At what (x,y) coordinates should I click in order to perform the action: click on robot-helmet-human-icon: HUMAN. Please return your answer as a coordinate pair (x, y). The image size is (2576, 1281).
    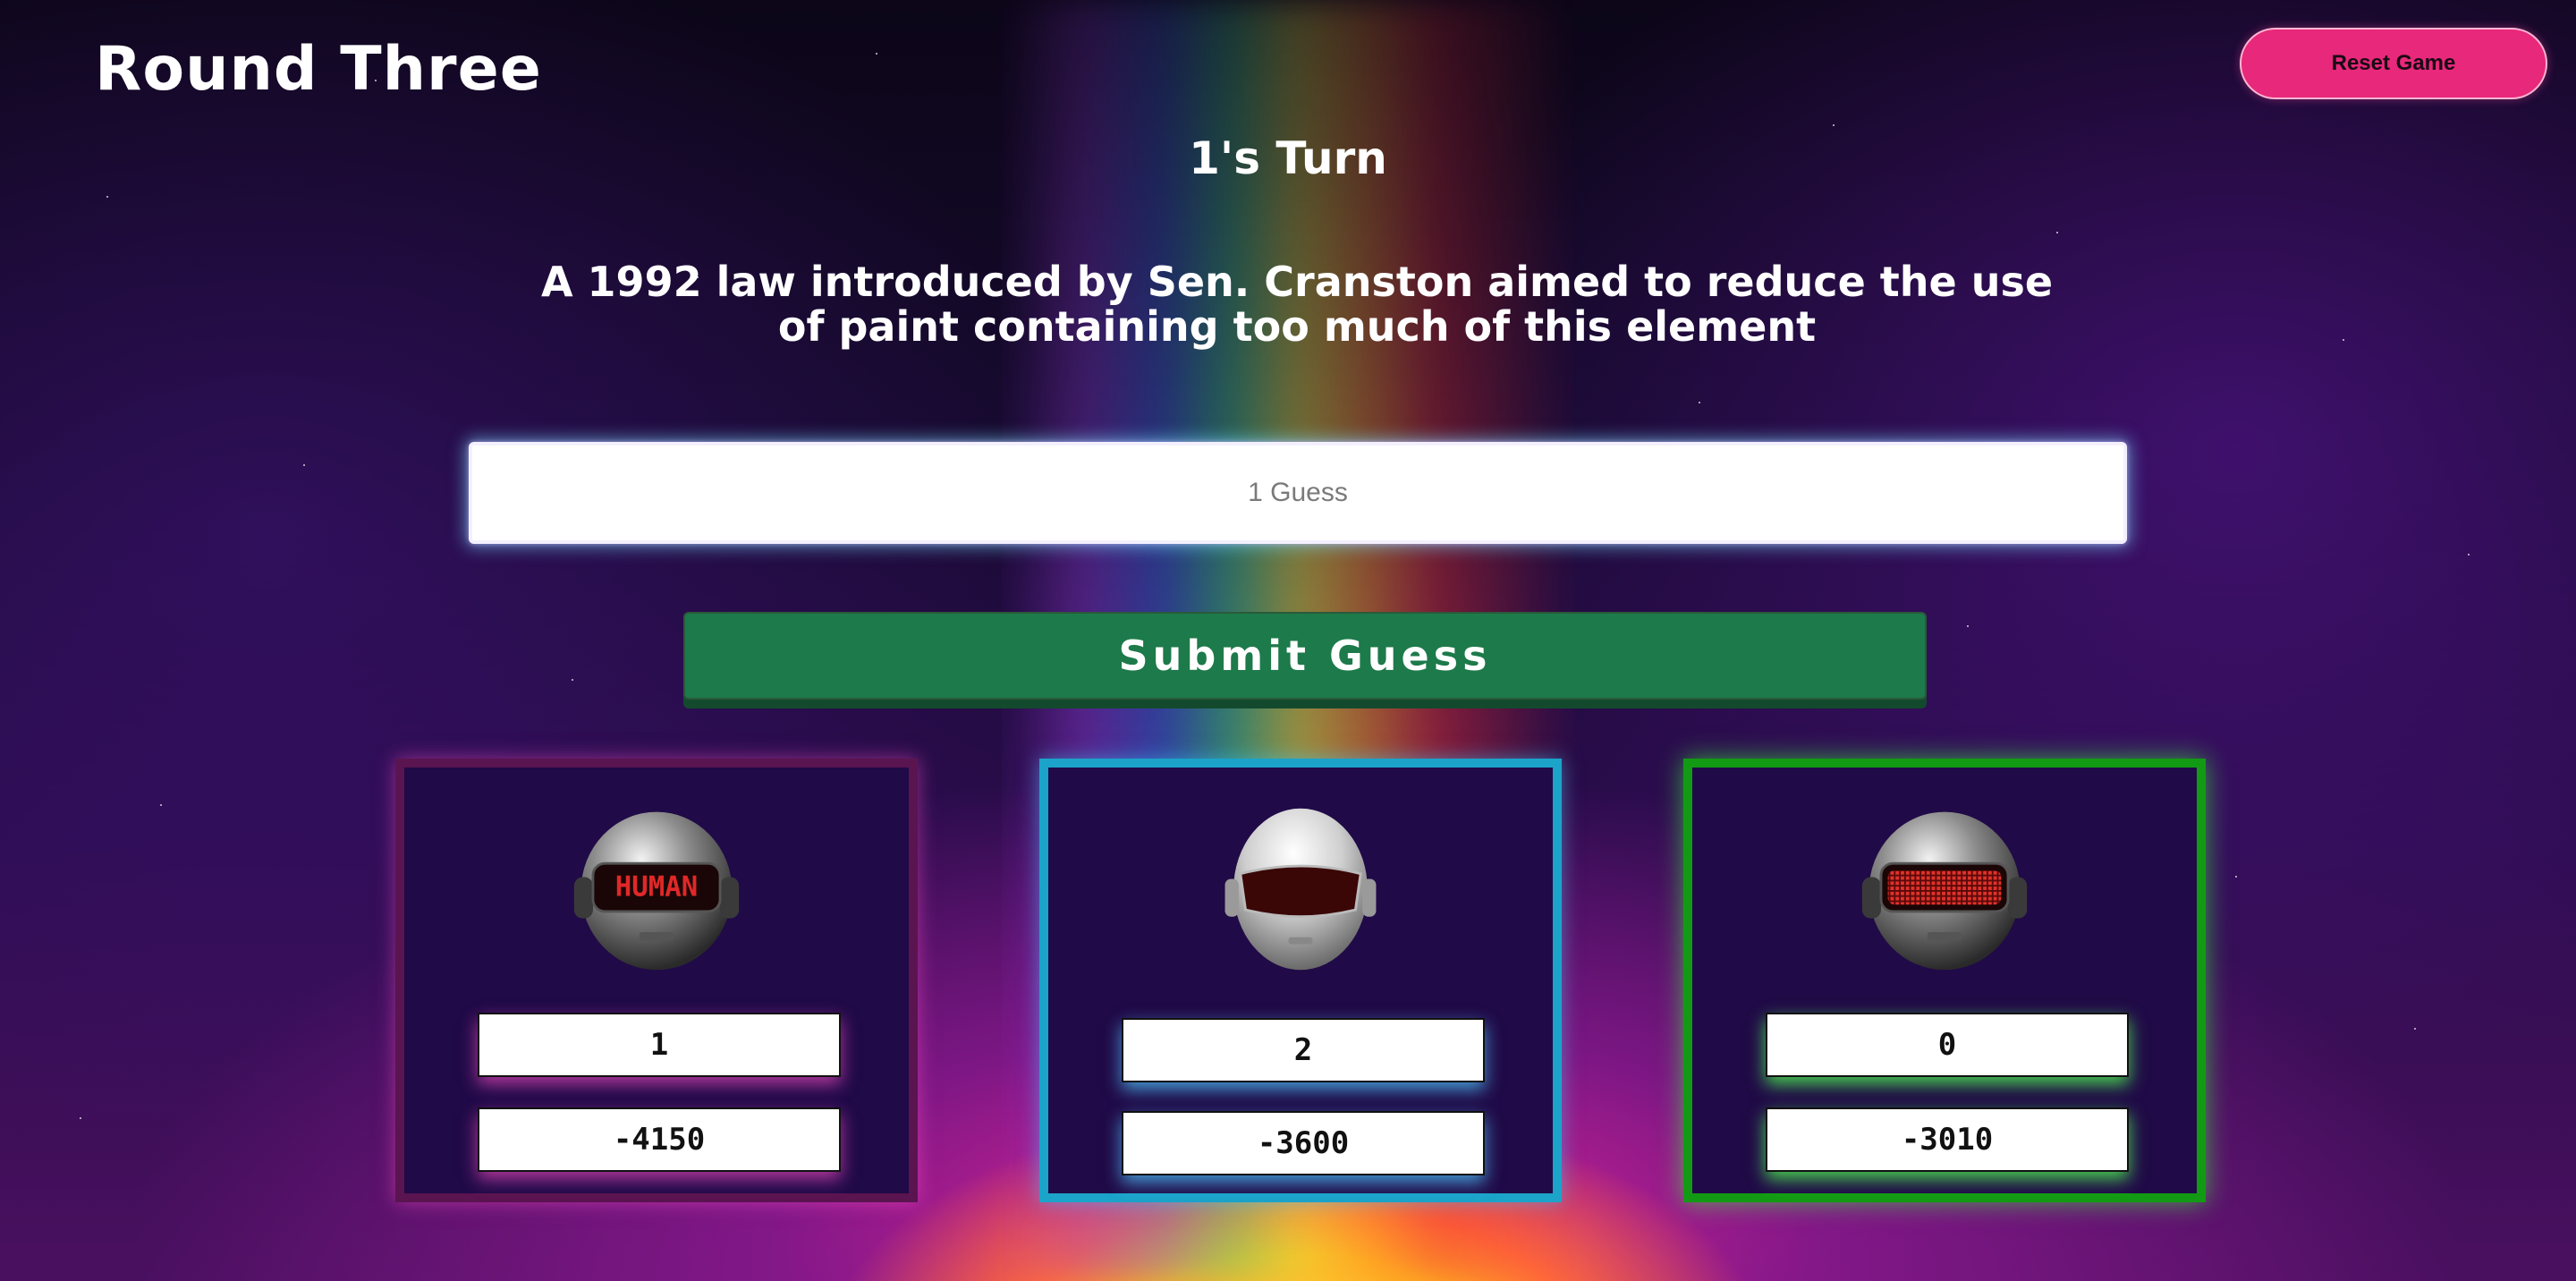
    Looking at the image, I should click on (656, 891).